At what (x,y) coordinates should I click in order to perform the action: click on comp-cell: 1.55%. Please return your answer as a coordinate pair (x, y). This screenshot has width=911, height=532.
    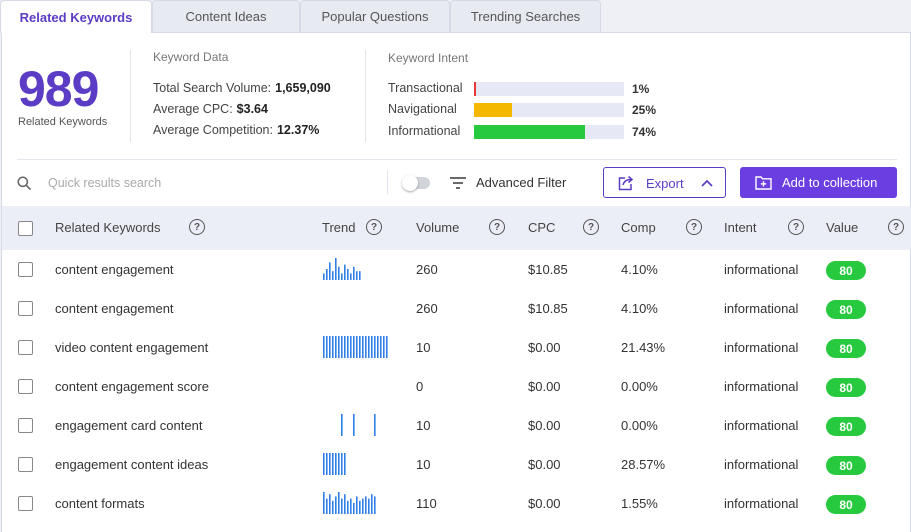
    Looking at the image, I should click on (639, 503).